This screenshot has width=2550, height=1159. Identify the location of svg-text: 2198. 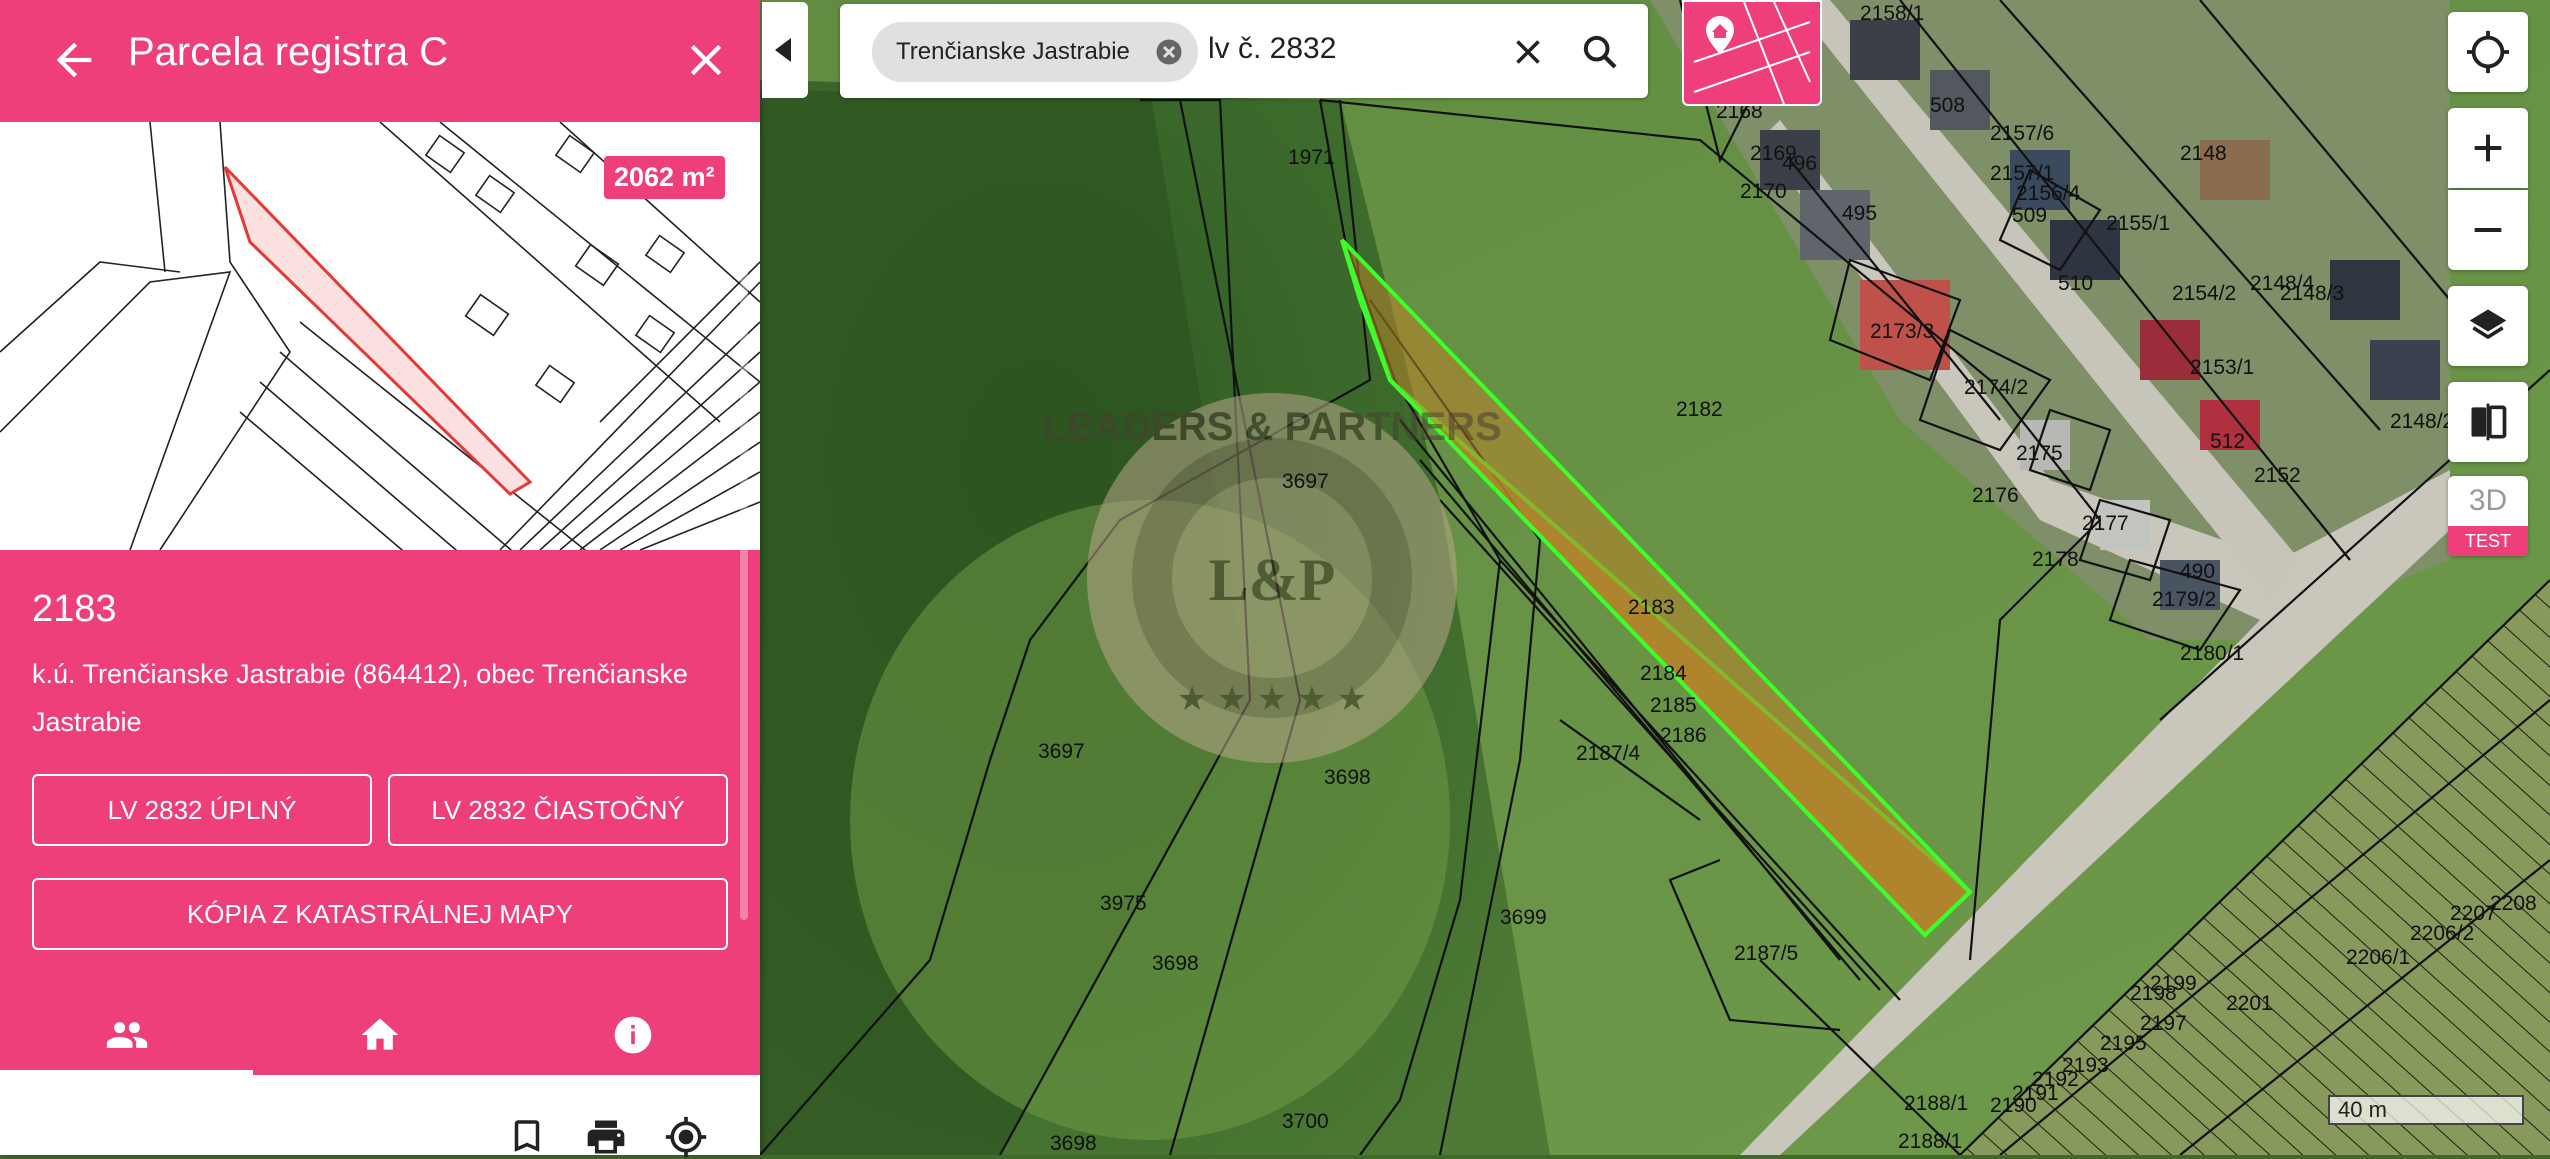
(2153, 993).